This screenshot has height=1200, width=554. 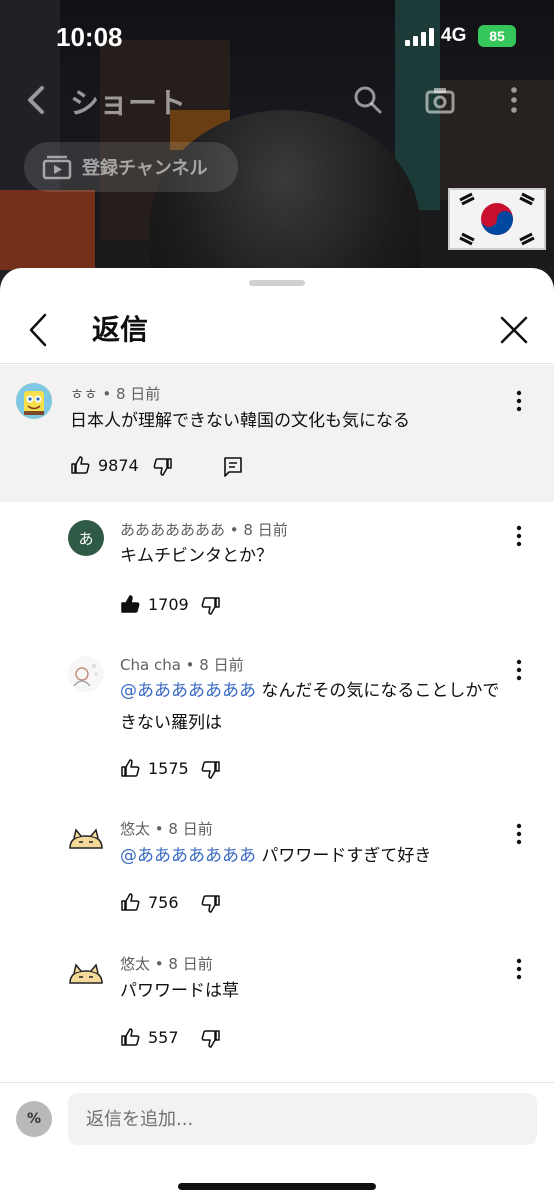 What do you see at coordinates (302, 1119) in the screenshot?
I see `reply-input` at bounding box center [302, 1119].